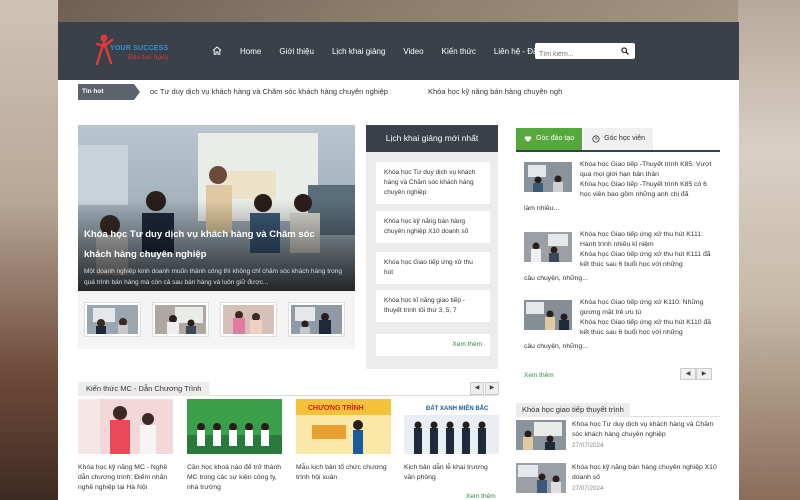 The width and height of the screenshot is (800, 500). Describe the element at coordinates (575, 54) in the screenshot. I see `search-input` at that location.